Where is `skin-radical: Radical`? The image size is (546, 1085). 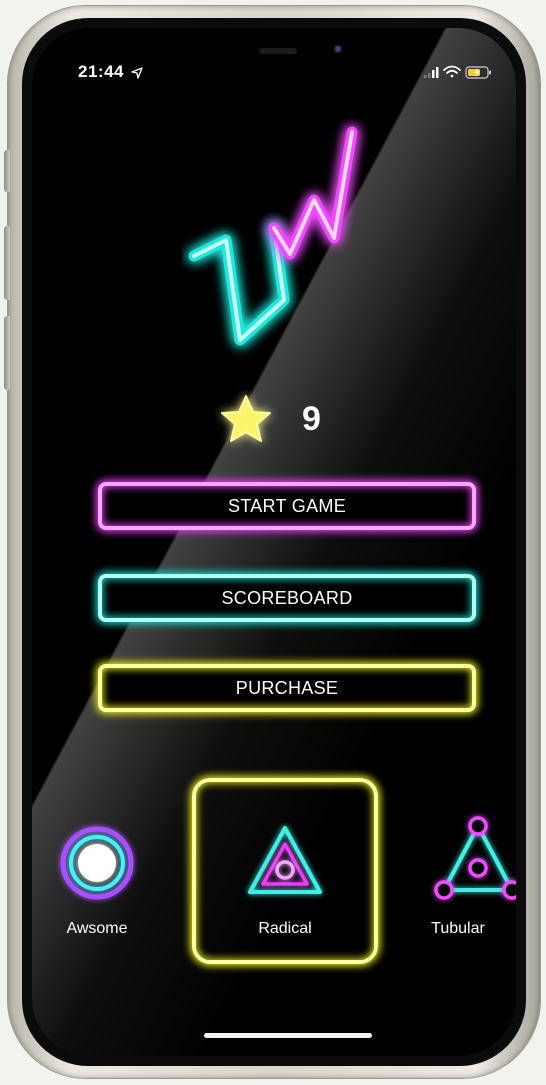 skin-radical: Radical is located at coordinates (285, 888).